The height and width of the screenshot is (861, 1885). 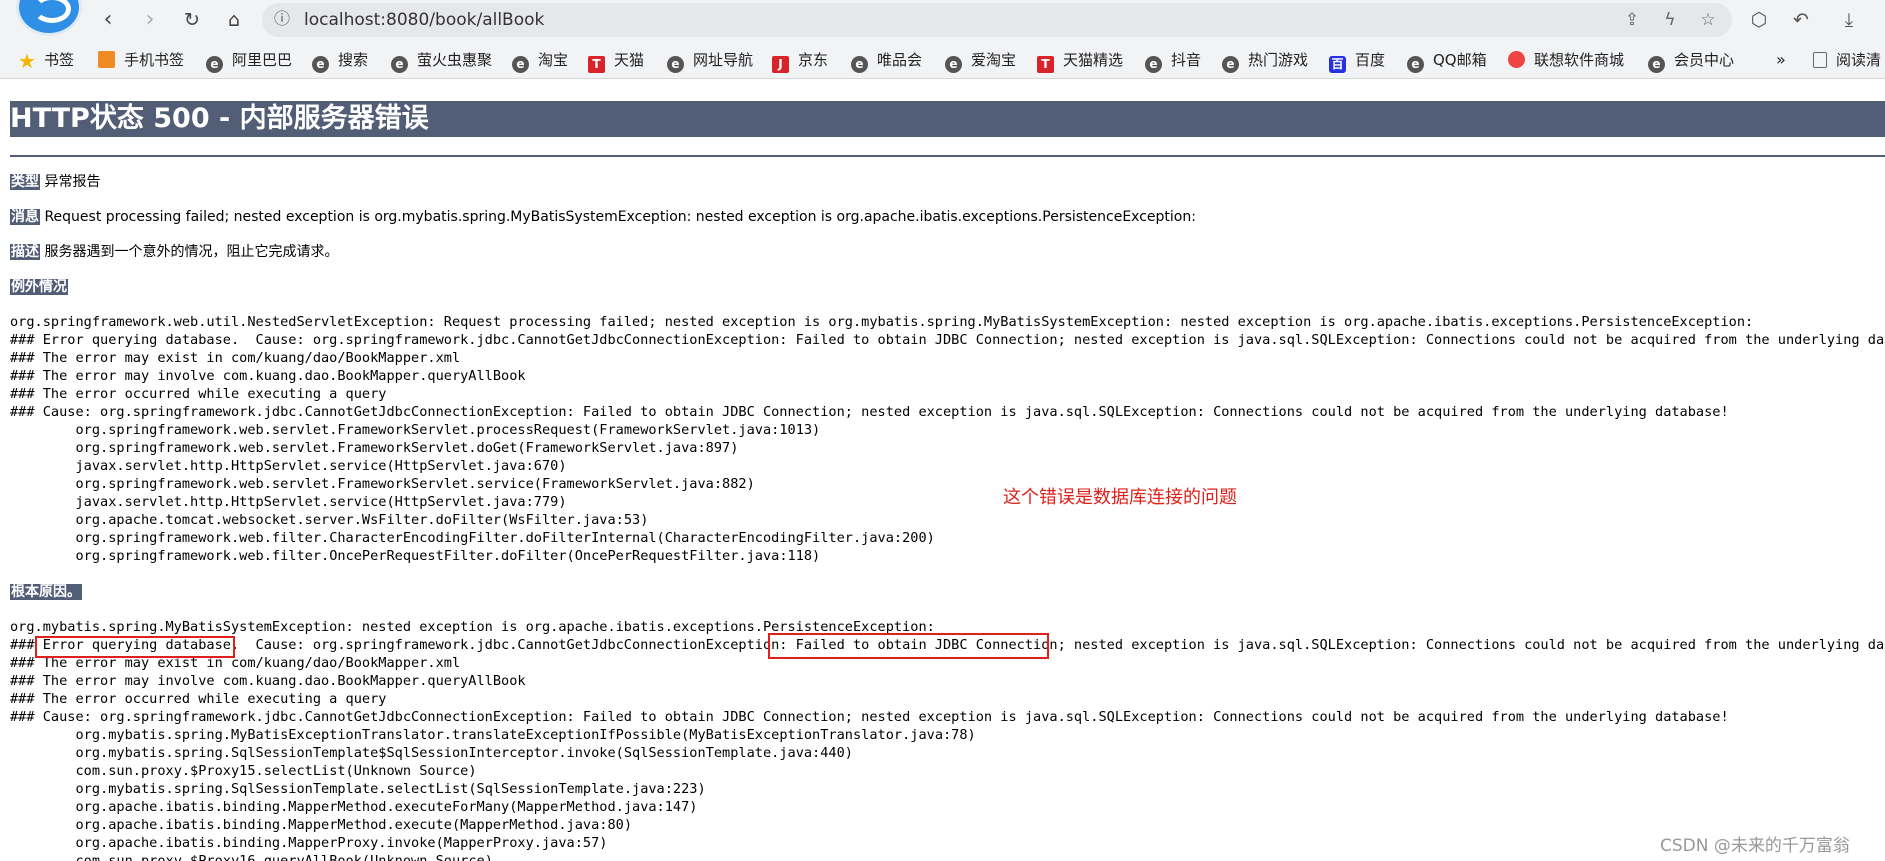 What do you see at coordinates (154, 60) in the screenshot?
I see `bookmark-label: 手机书签` at bounding box center [154, 60].